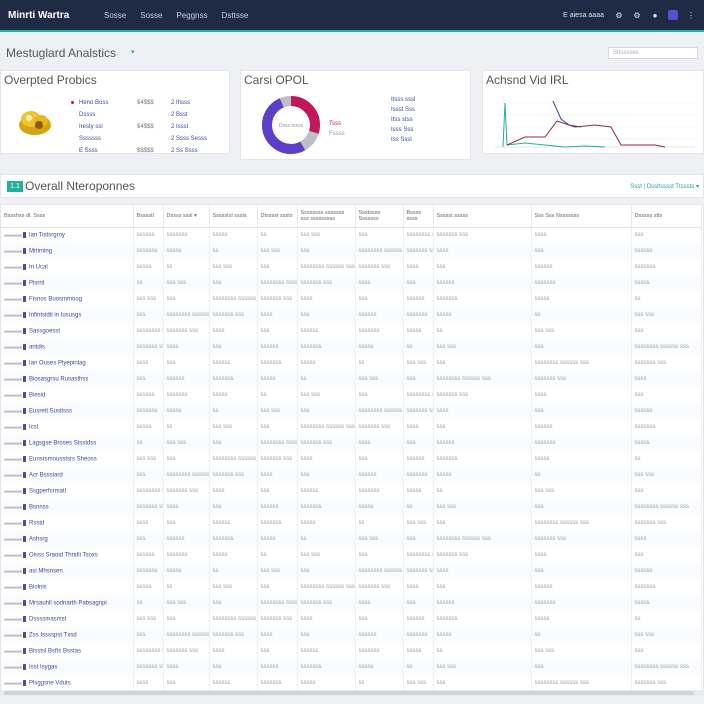  What do you see at coordinates (53, 635) in the screenshot?
I see `row-name: Zss Isssspst Txsd` at bounding box center [53, 635].